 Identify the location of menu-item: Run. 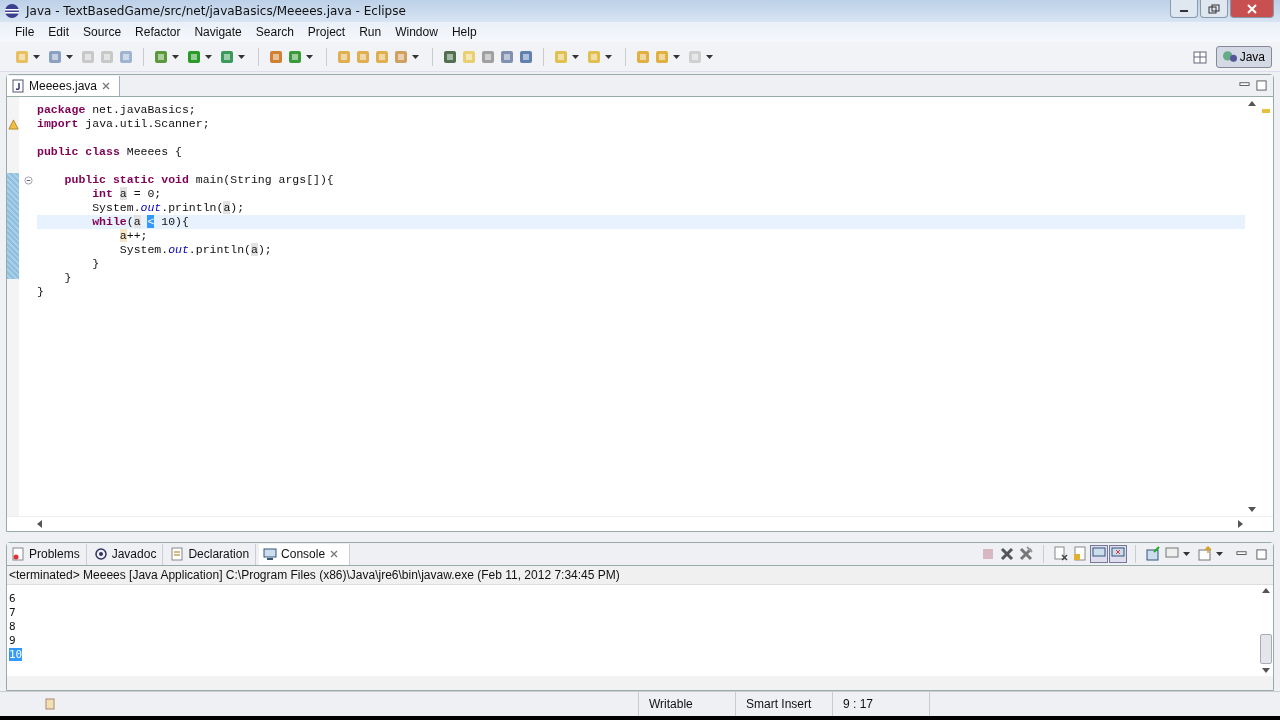
(370, 31).